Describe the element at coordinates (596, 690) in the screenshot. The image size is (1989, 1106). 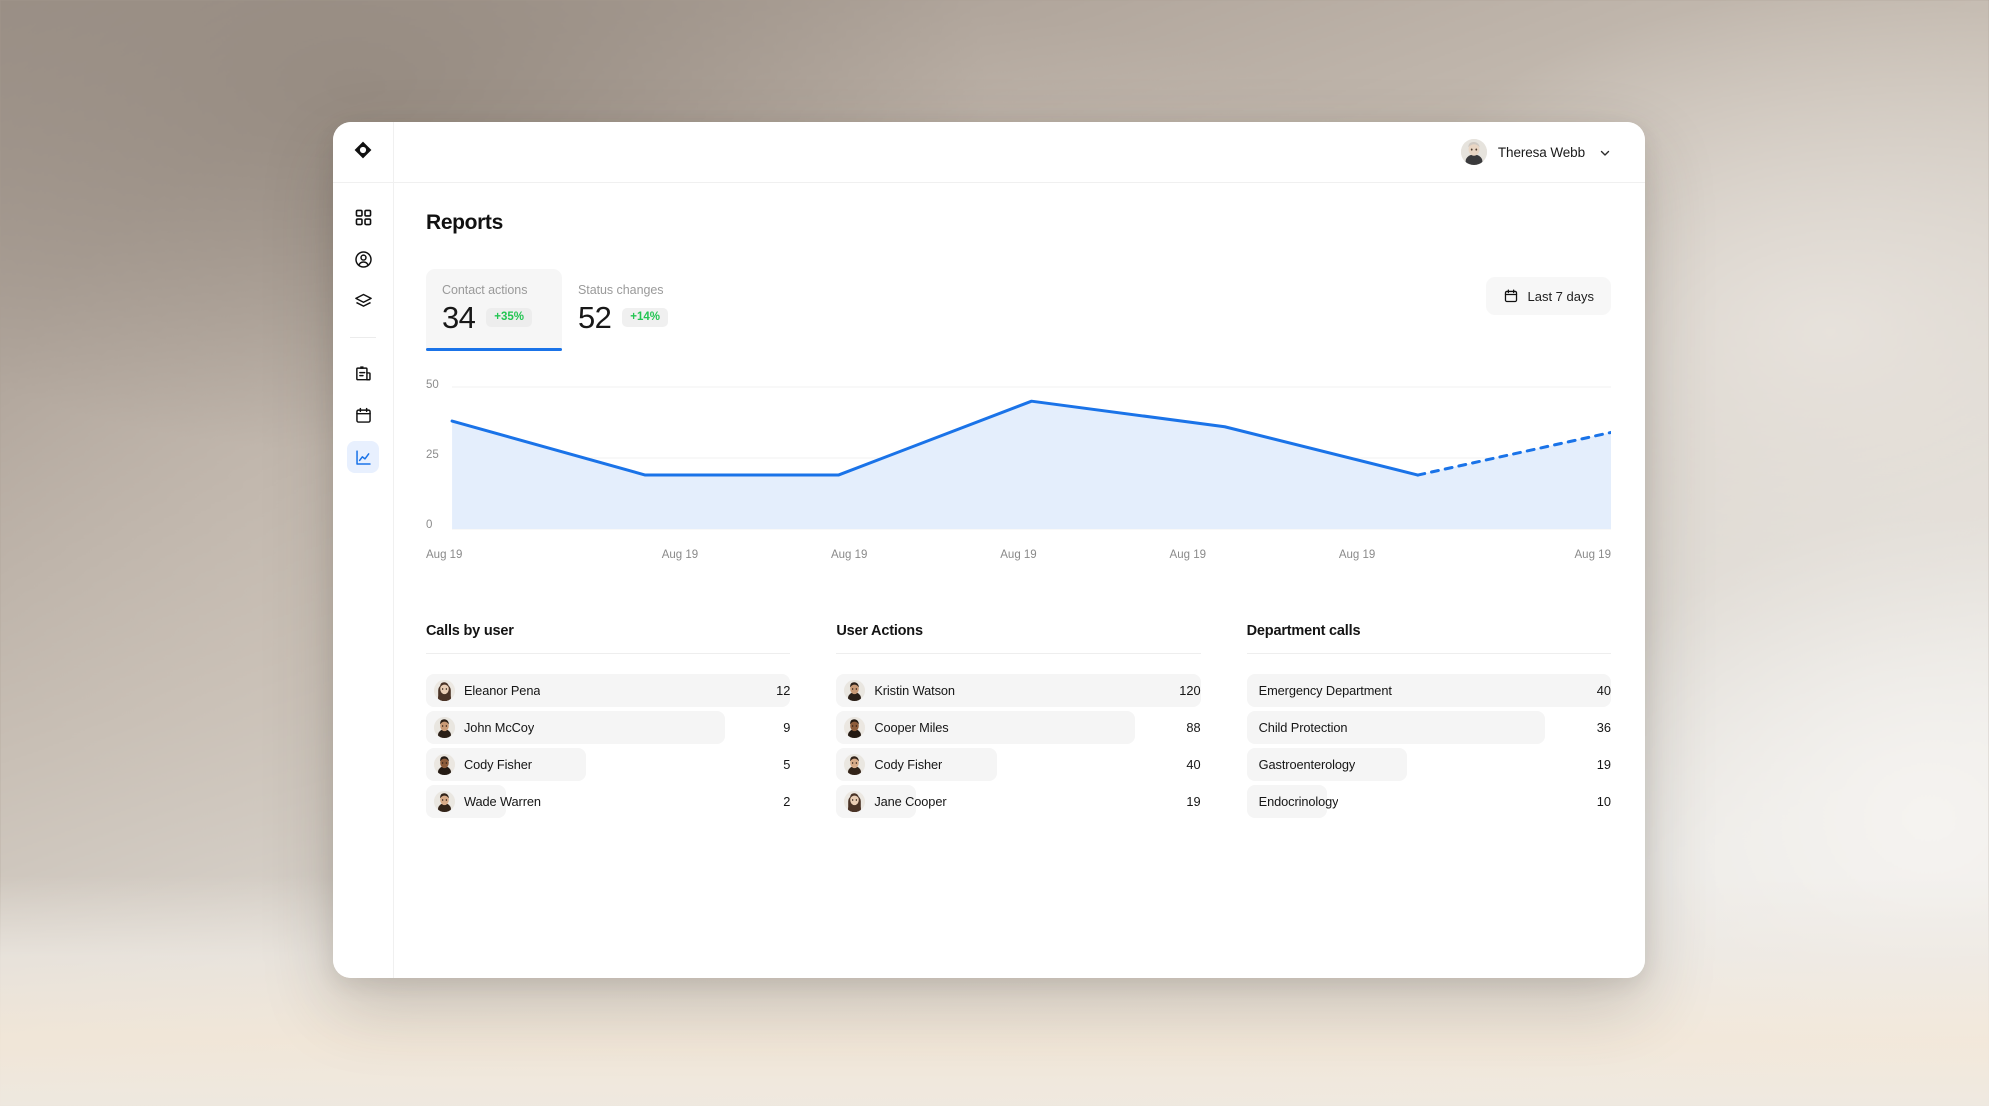
I see `list-item-content: Eleanor Pena` at that location.